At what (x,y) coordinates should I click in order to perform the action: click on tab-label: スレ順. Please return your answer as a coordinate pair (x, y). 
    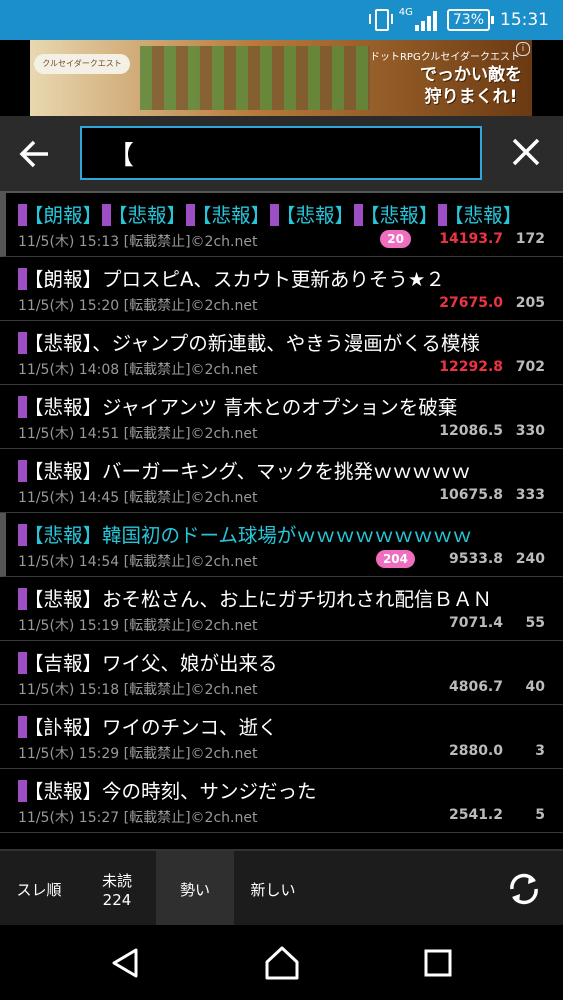
    Looking at the image, I should click on (39, 889).